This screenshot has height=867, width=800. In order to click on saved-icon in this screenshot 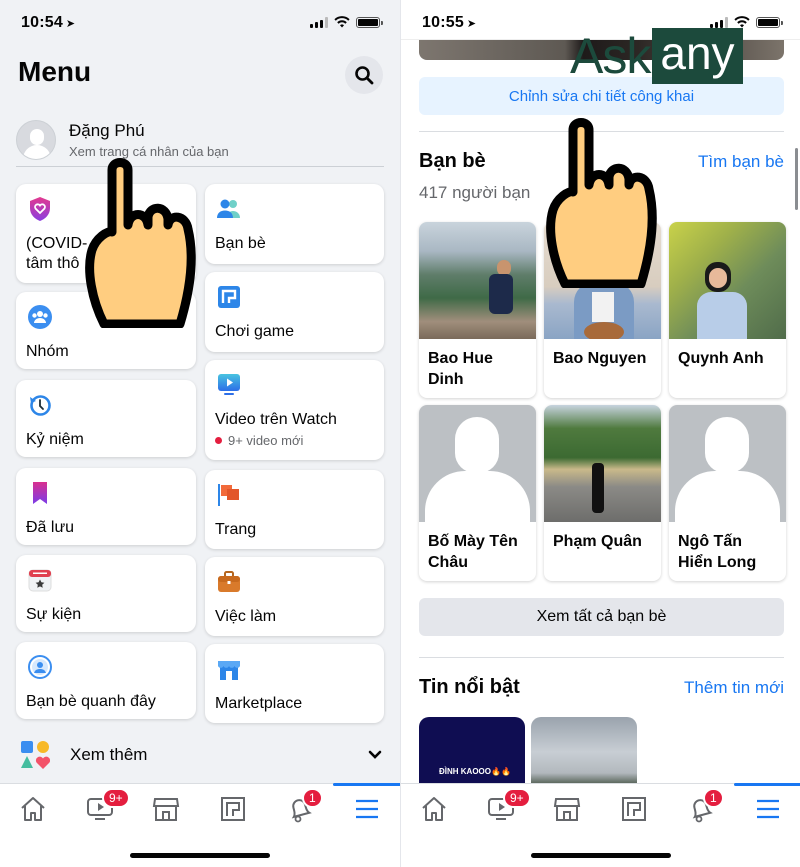, I will do `click(40, 493)`.